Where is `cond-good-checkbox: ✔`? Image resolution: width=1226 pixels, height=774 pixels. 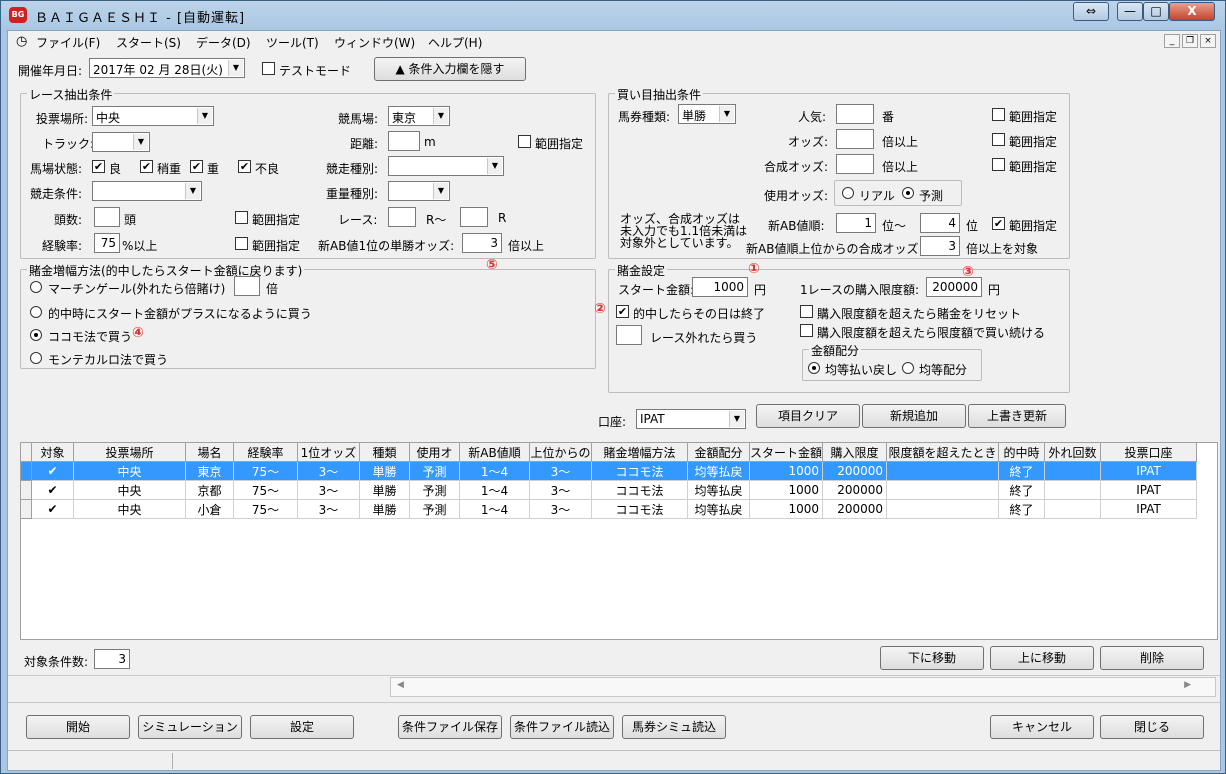 cond-good-checkbox: ✔ is located at coordinates (98, 166).